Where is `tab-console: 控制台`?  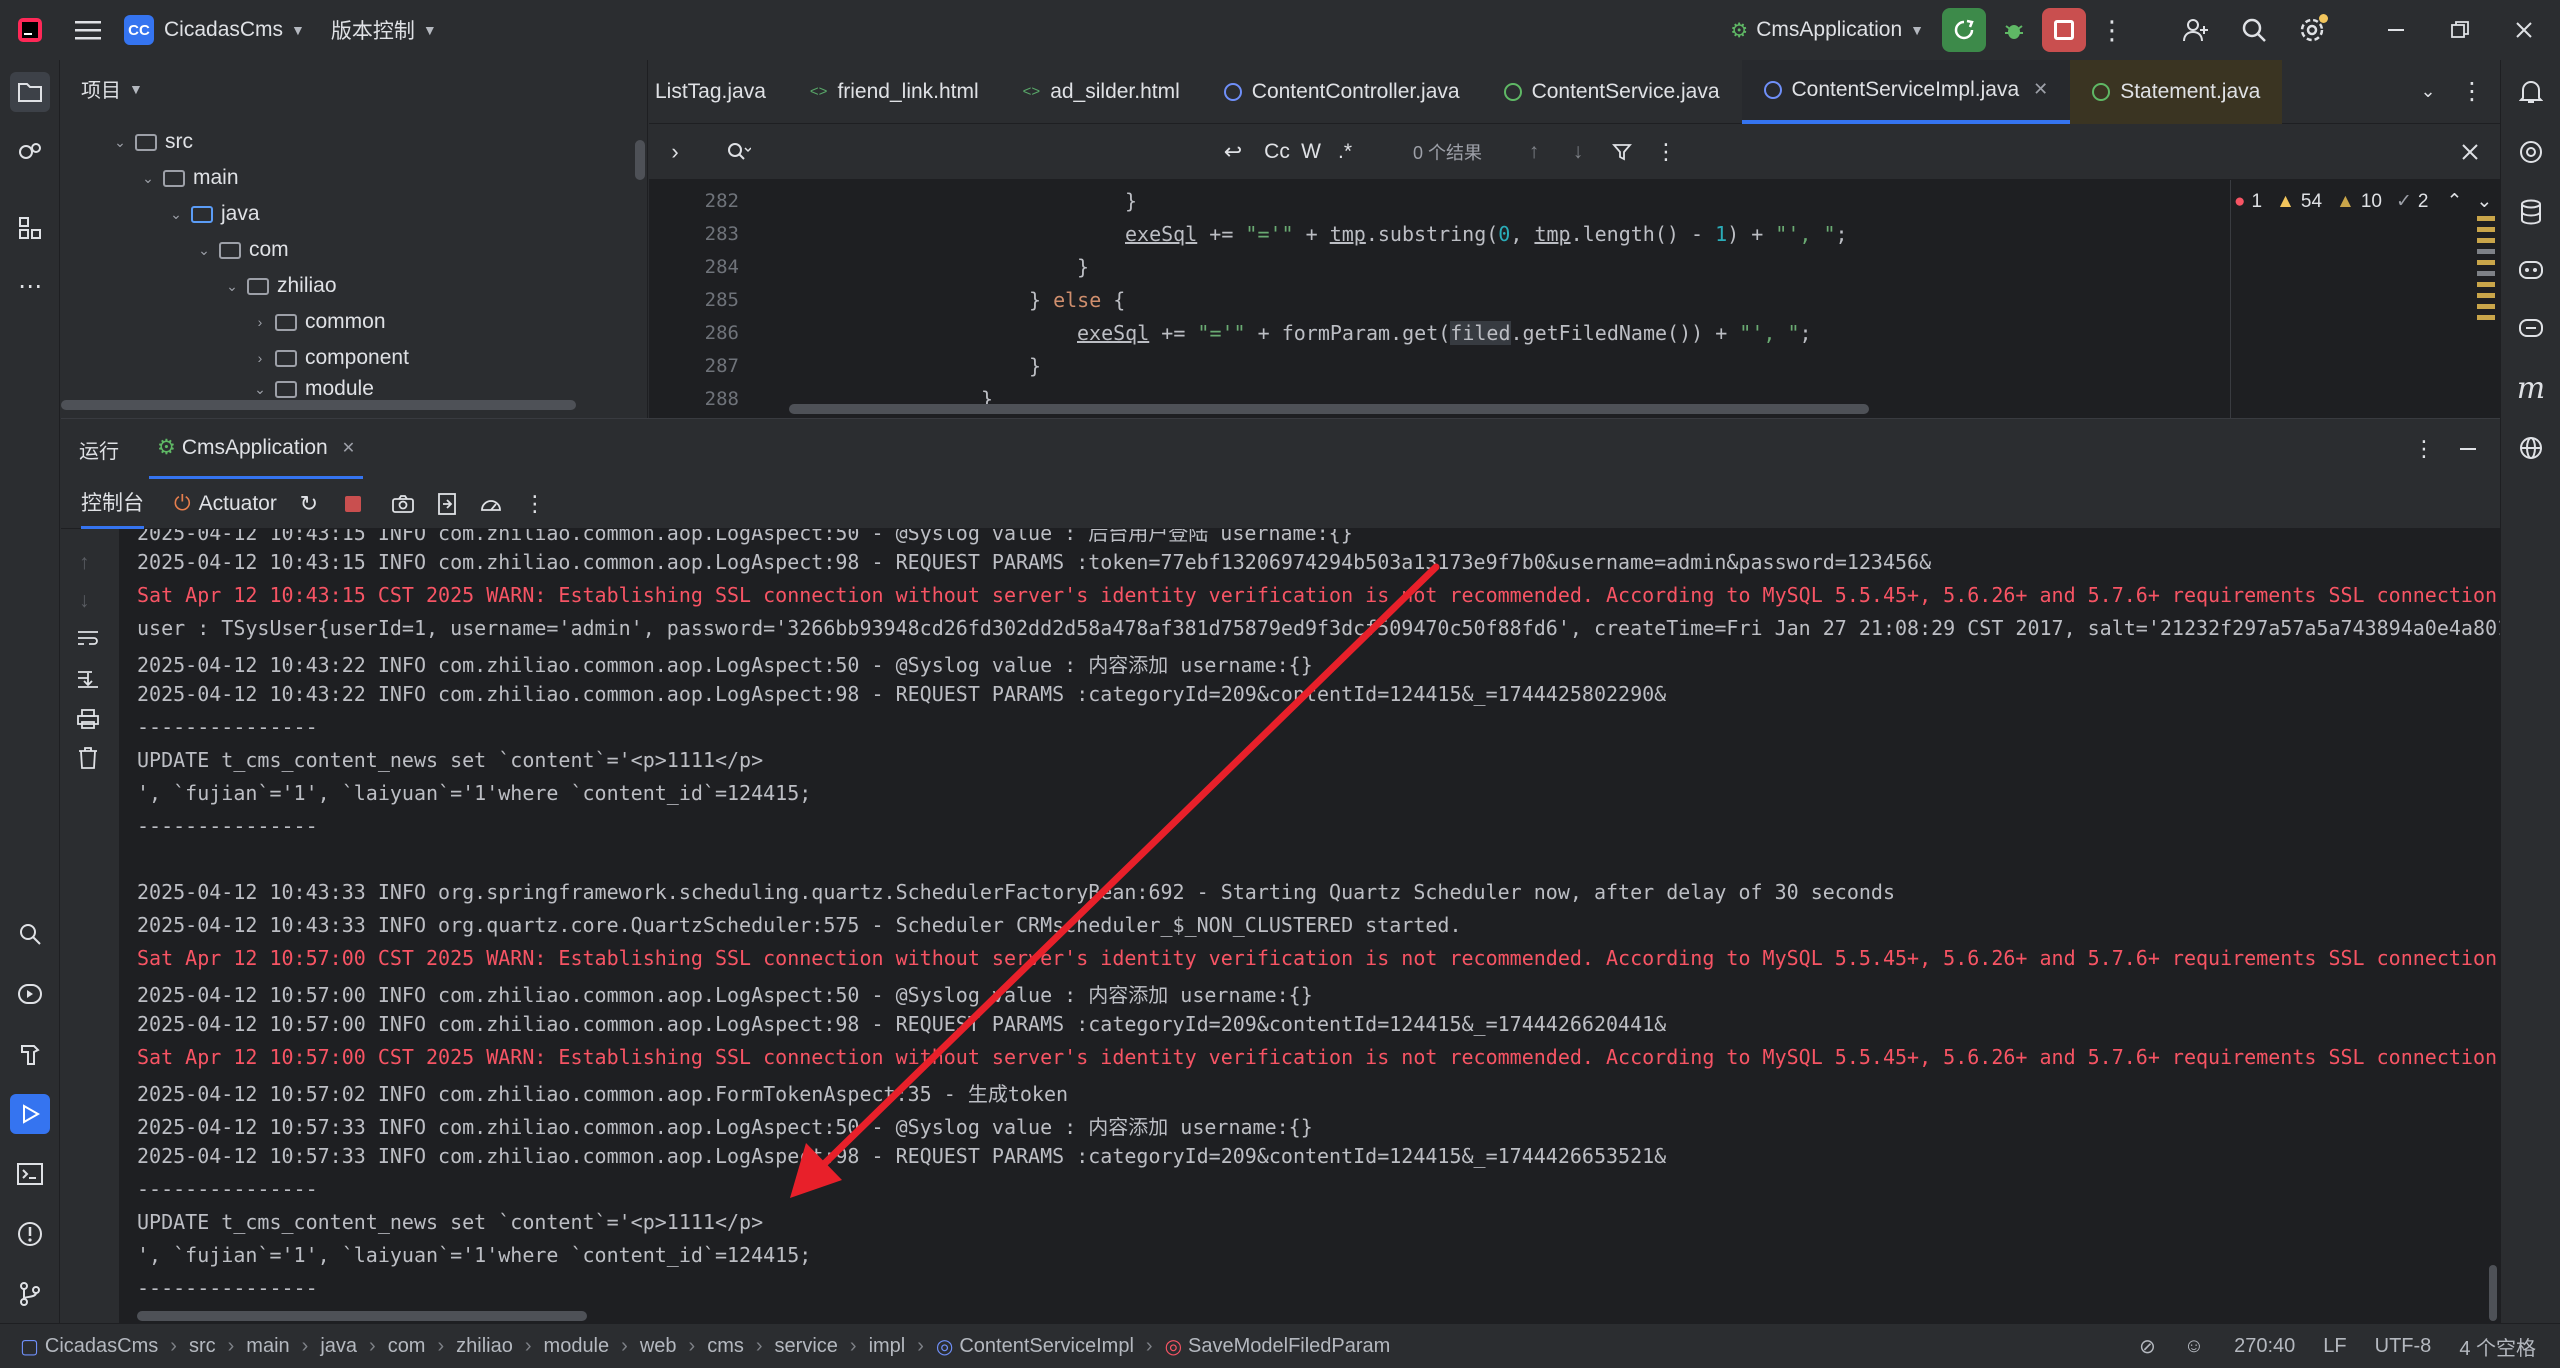 tab-console: 控制台 is located at coordinates (112, 504).